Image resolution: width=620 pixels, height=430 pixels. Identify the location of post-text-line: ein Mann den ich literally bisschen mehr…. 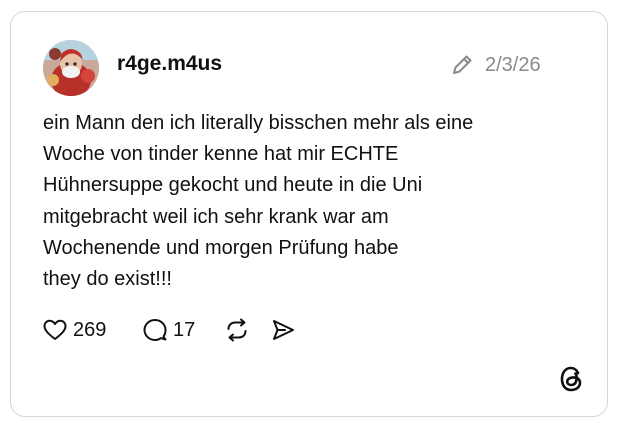
(258, 123).